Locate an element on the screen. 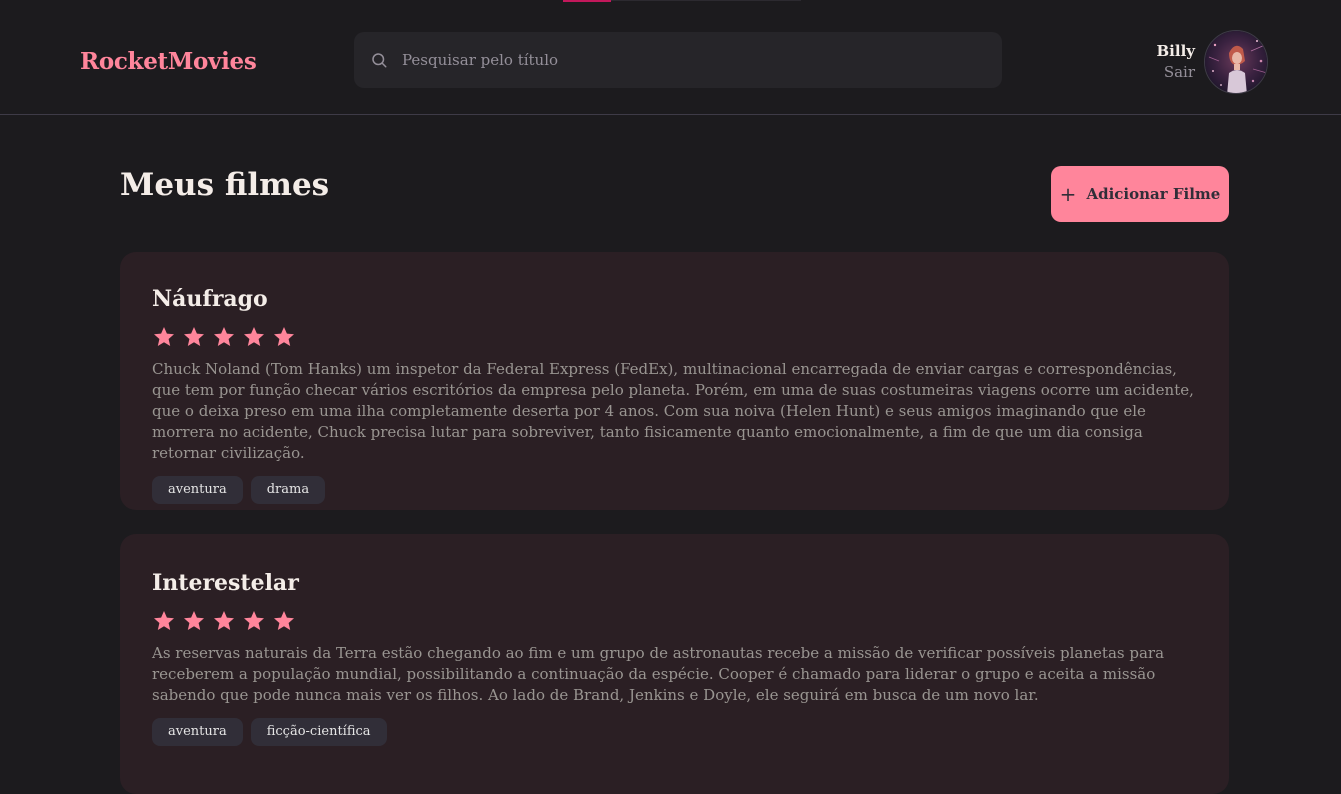 This screenshot has height=794, width=1341. search-icon is located at coordinates (379, 60).